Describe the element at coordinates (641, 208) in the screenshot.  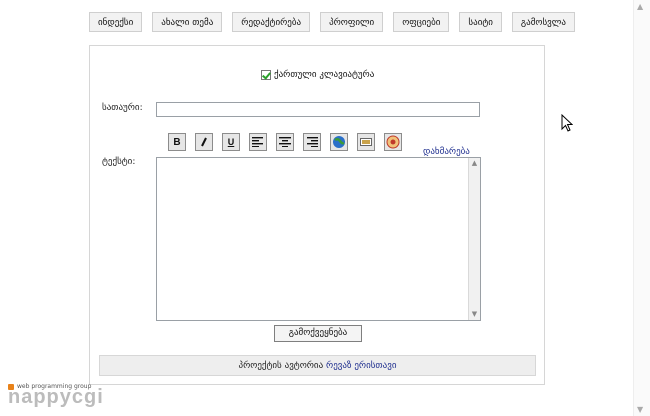
I see `page-scrollbar: ▲ ▼` at that location.